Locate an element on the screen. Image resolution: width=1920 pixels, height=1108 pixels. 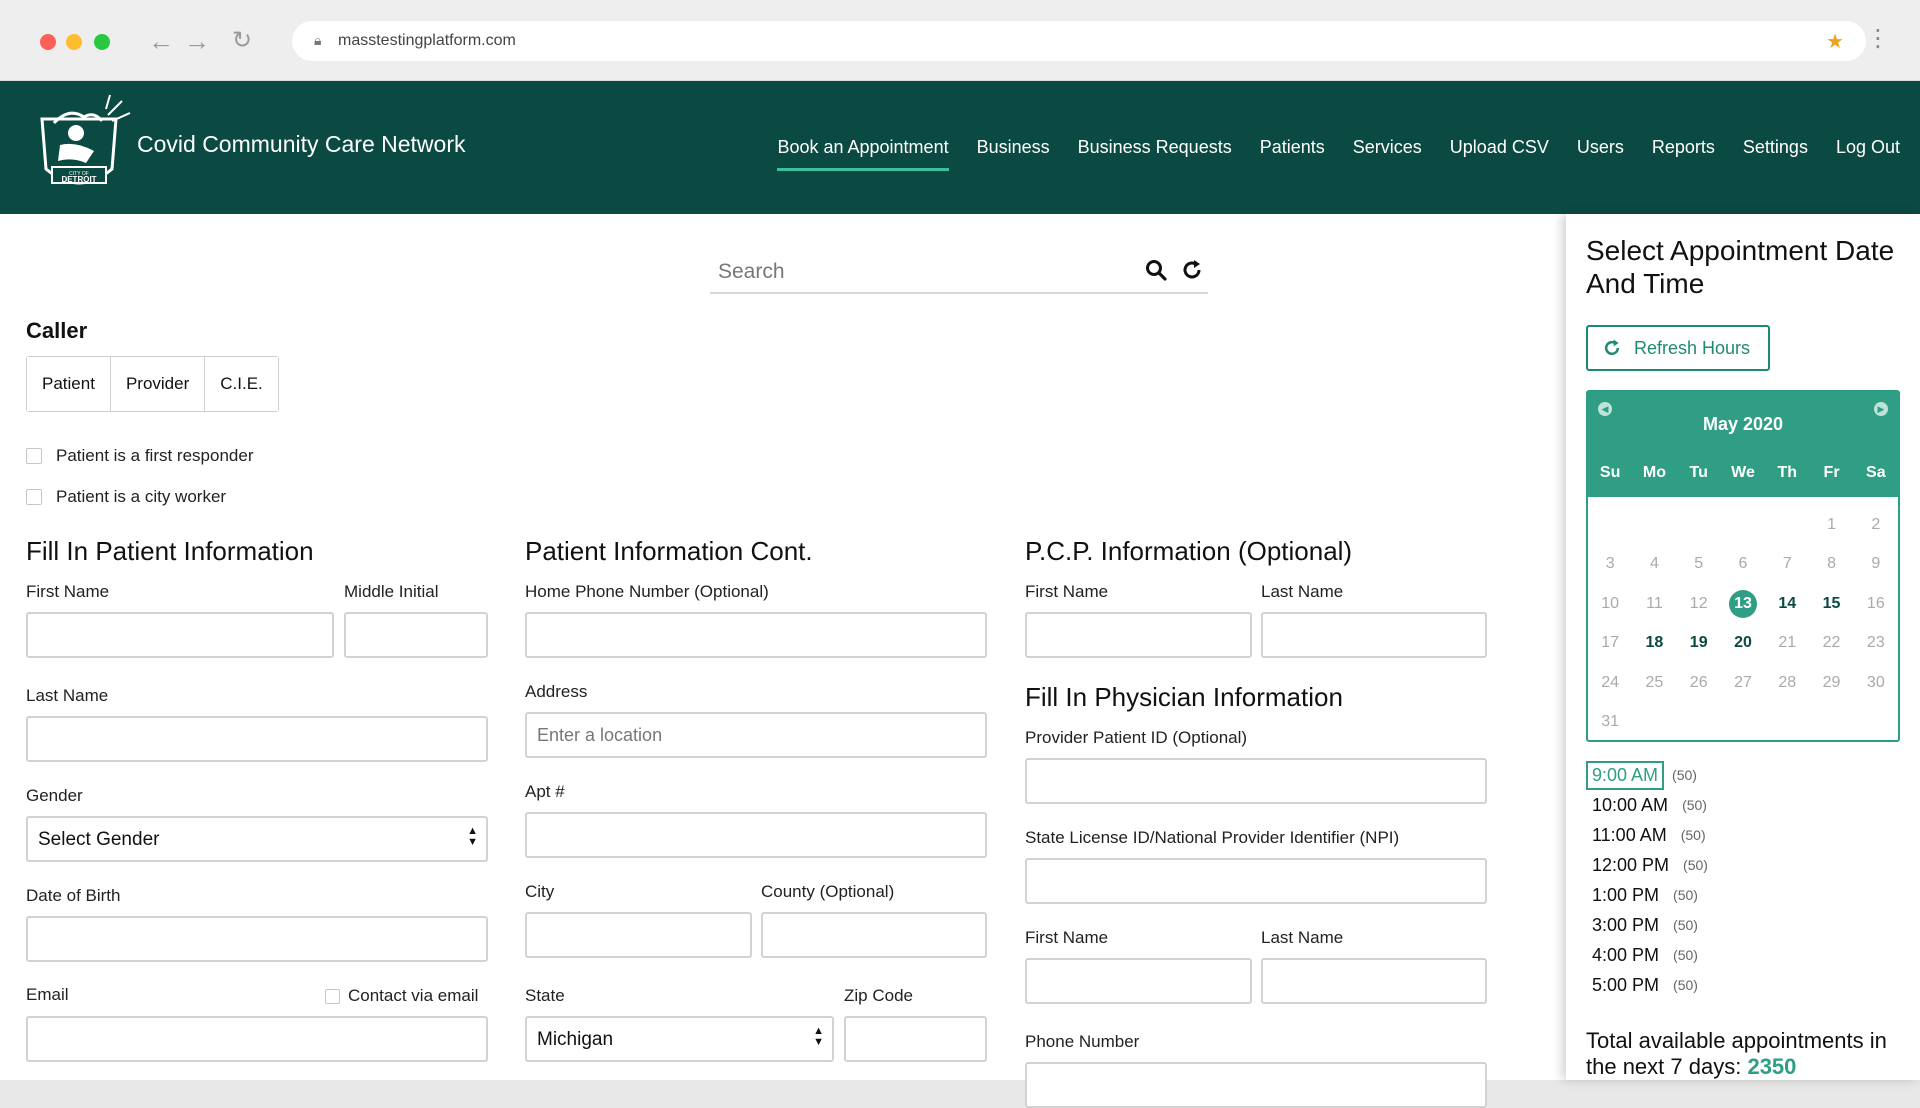
refresh-hours-button: Refresh Hours is located at coordinates (1678, 348).